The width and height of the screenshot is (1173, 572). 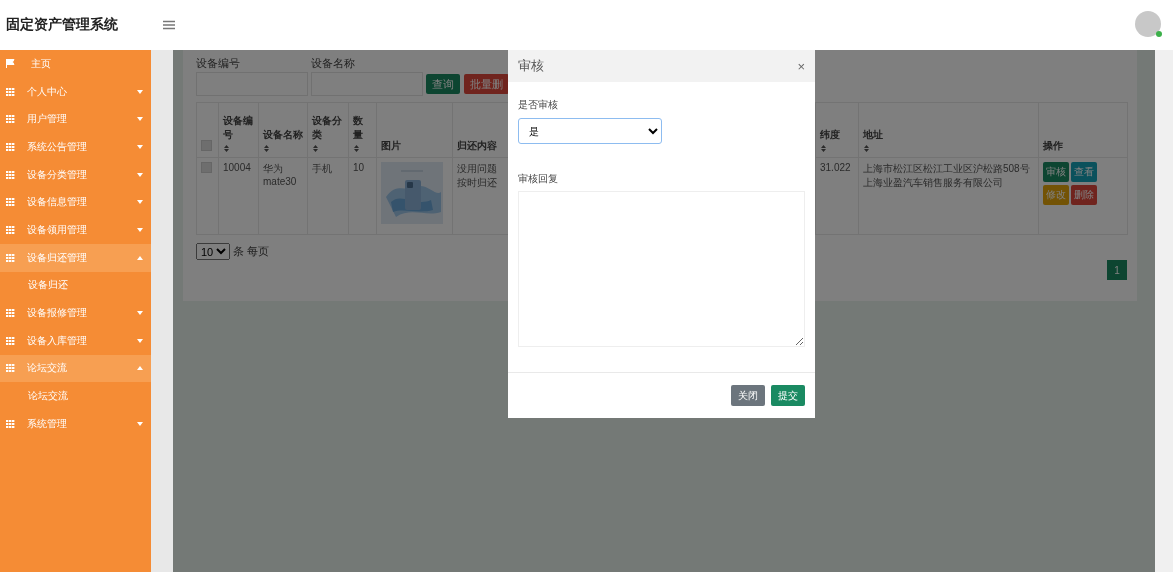 What do you see at coordinates (1056, 172) in the screenshot?
I see `action-button: 审核` at bounding box center [1056, 172].